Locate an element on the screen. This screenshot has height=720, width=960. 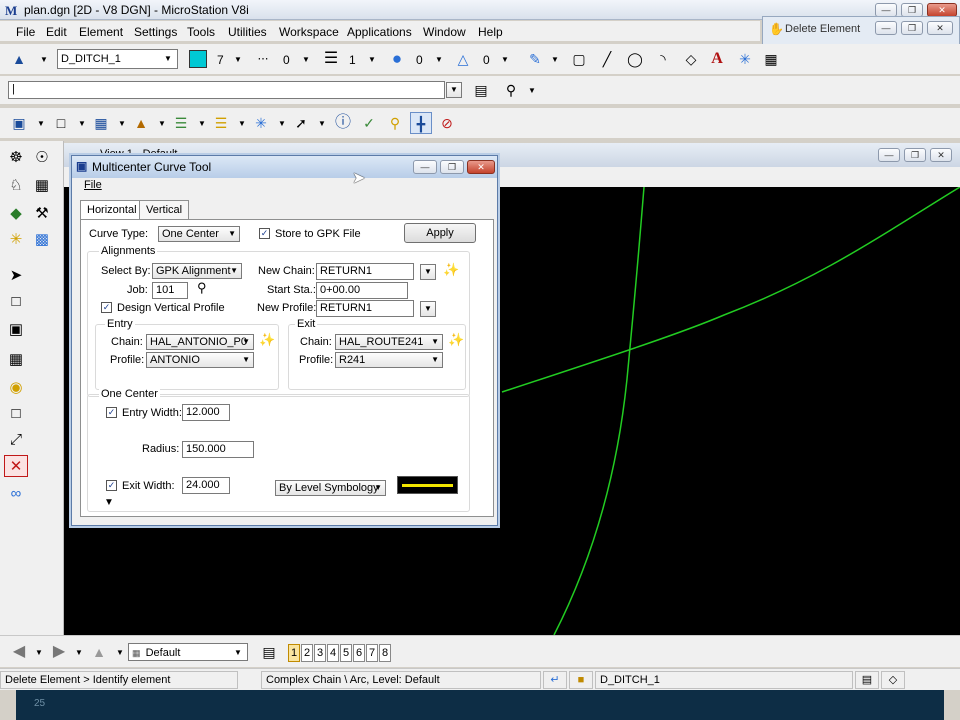
tab-horizontal: Horizontal is located at coordinates (112, 210).